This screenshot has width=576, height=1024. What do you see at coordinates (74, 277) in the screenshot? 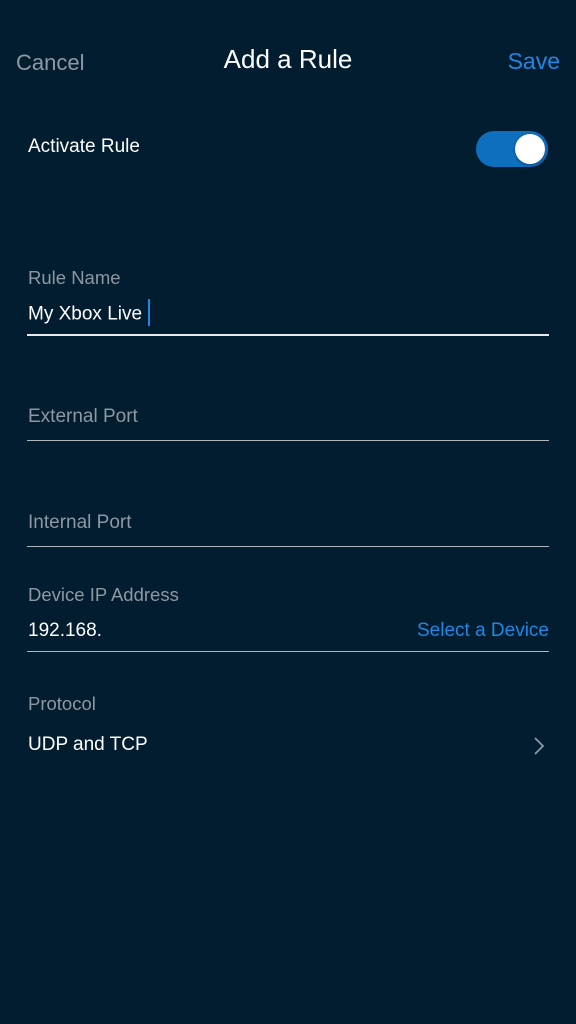
I see `rule-name-label: Rule Name` at bounding box center [74, 277].